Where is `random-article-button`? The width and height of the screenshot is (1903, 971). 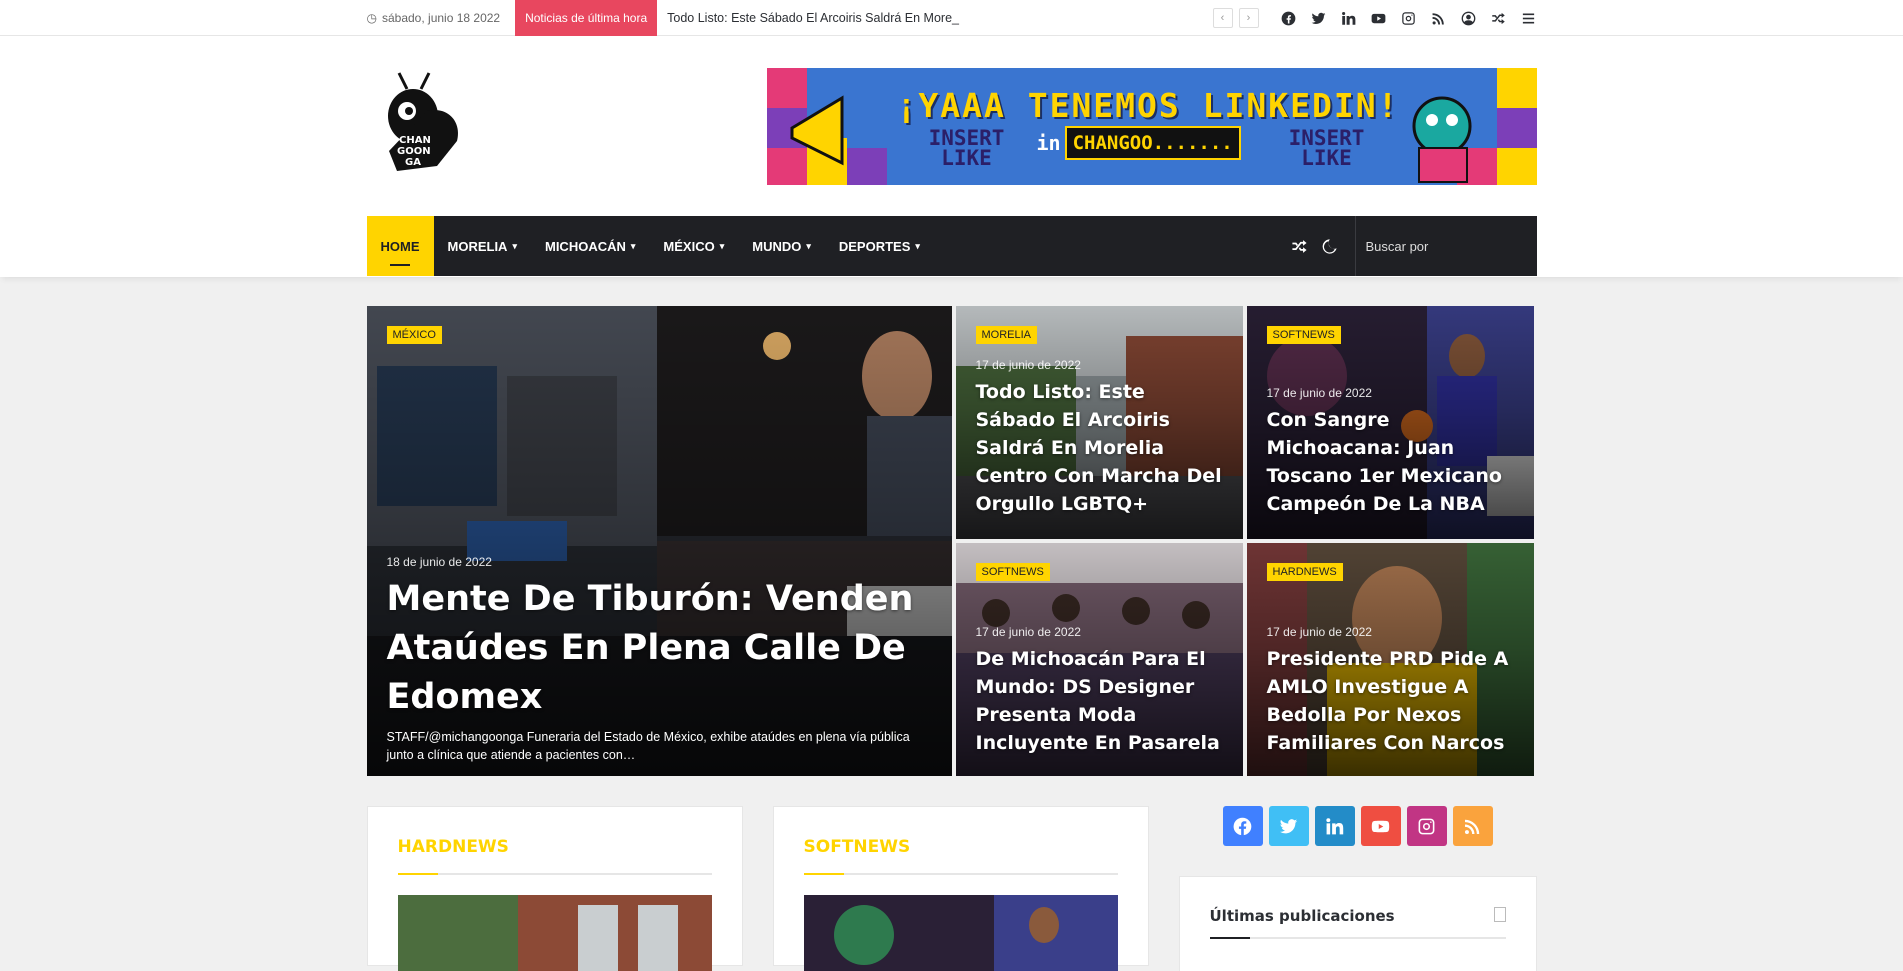 random-article-button is located at coordinates (1300, 246).